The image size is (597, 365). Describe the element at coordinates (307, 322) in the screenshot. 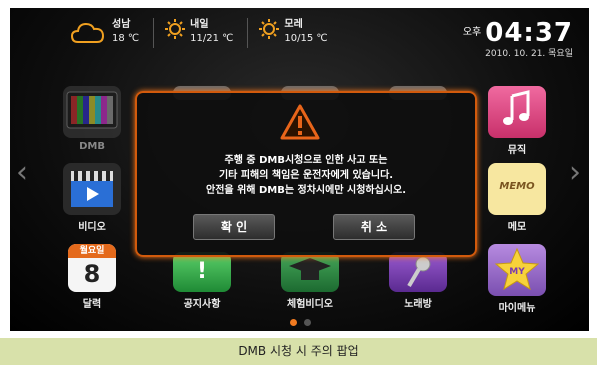

I see `page-dot` at that location.